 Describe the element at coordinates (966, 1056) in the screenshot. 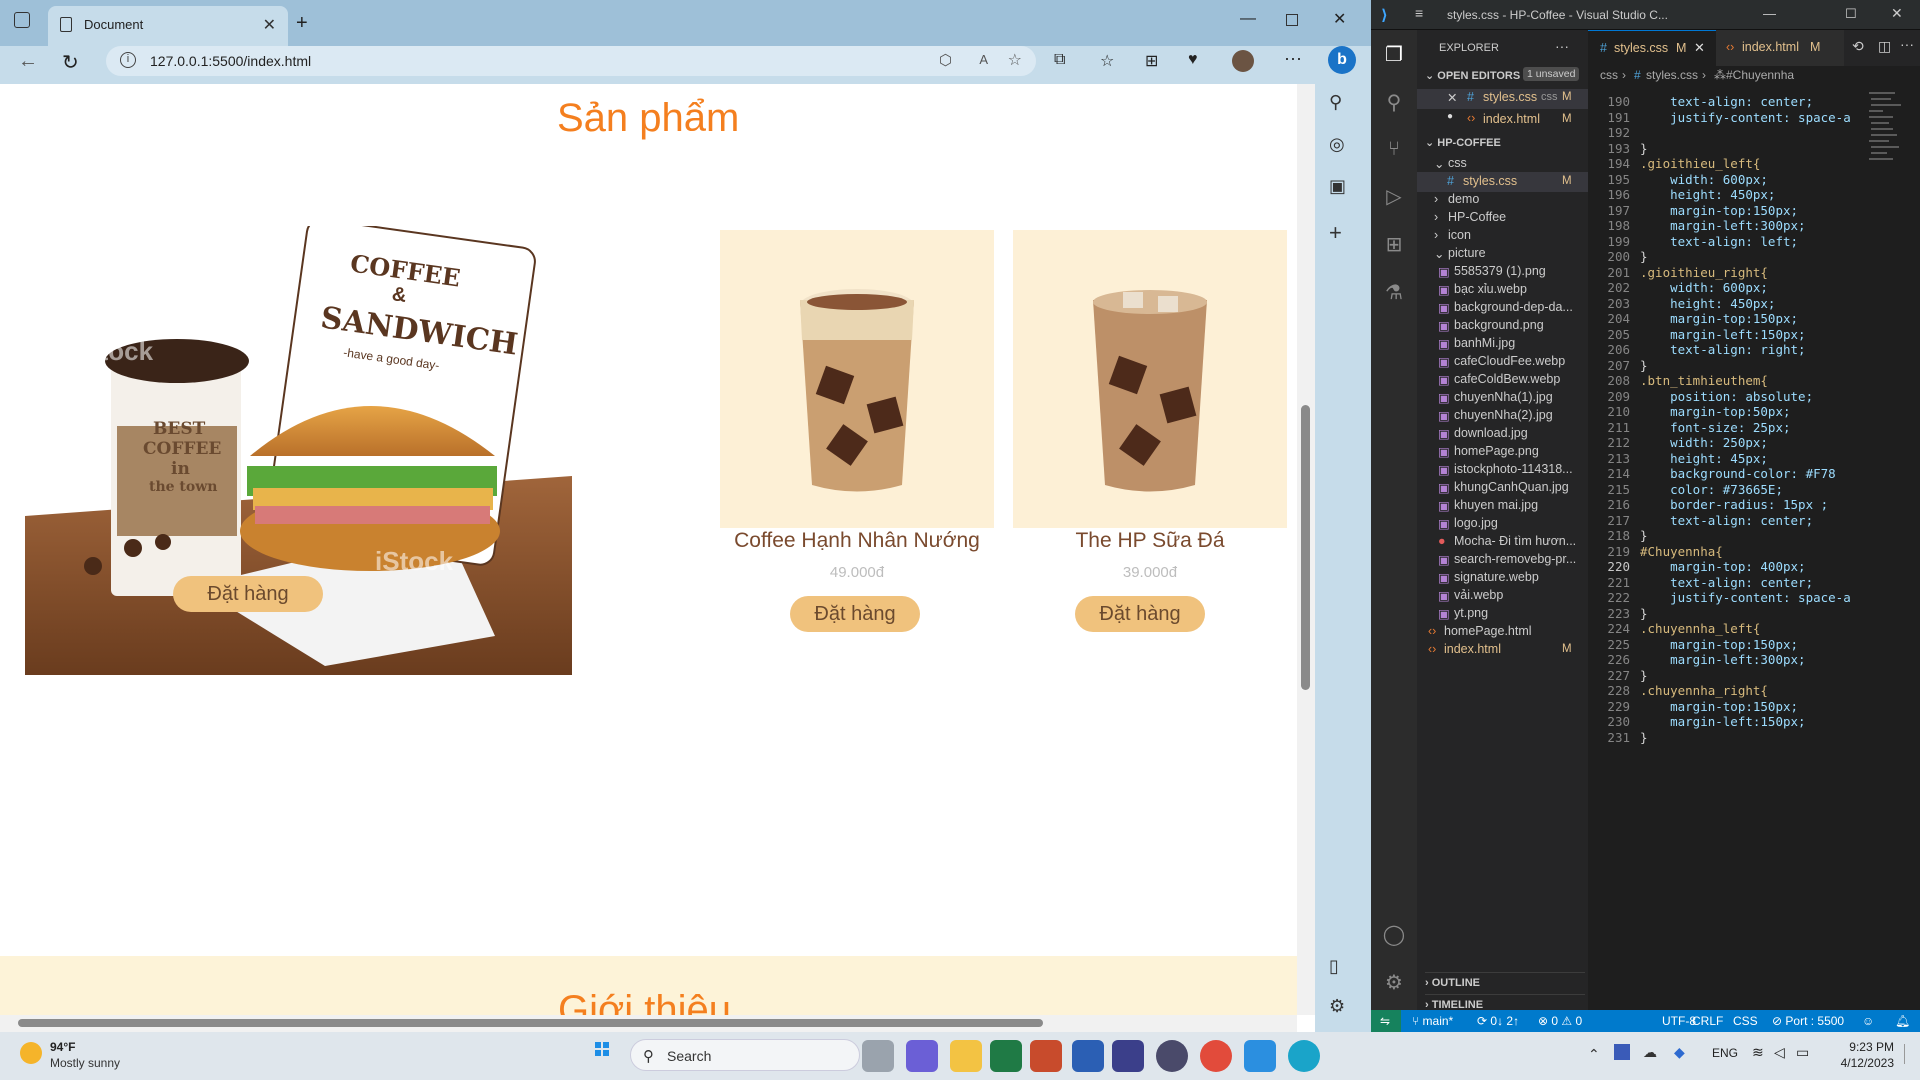

I see `file-explorer-icon` at that location.